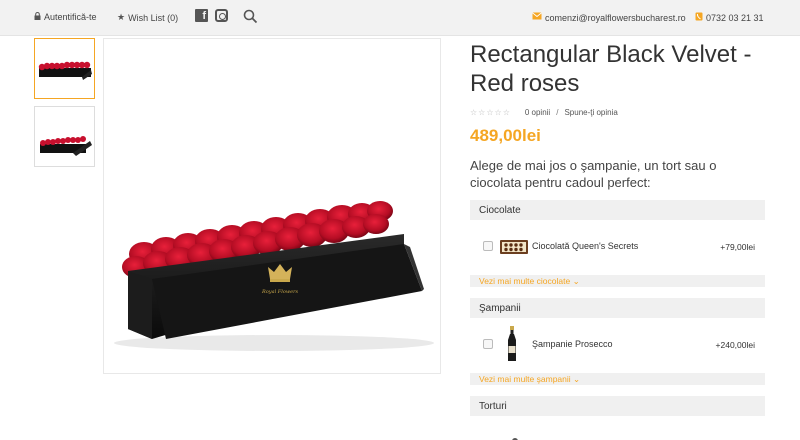  What do you see at coordinates (735, 345) in the screenshot?
I see `addon-price: +240,00lei` at bounding box center [735, 345].